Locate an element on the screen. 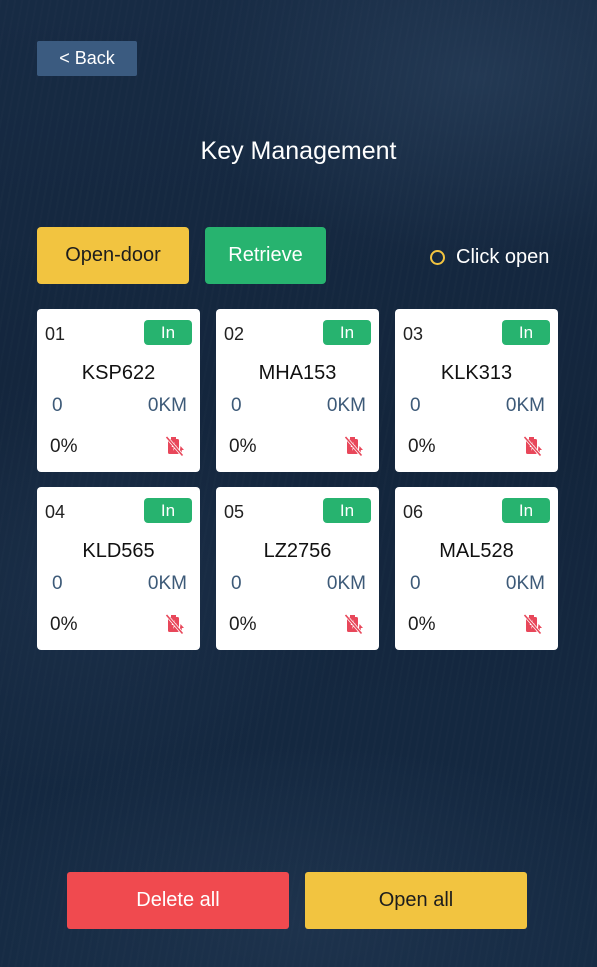  slot-number: 05 is located at coordinates (234, 512).